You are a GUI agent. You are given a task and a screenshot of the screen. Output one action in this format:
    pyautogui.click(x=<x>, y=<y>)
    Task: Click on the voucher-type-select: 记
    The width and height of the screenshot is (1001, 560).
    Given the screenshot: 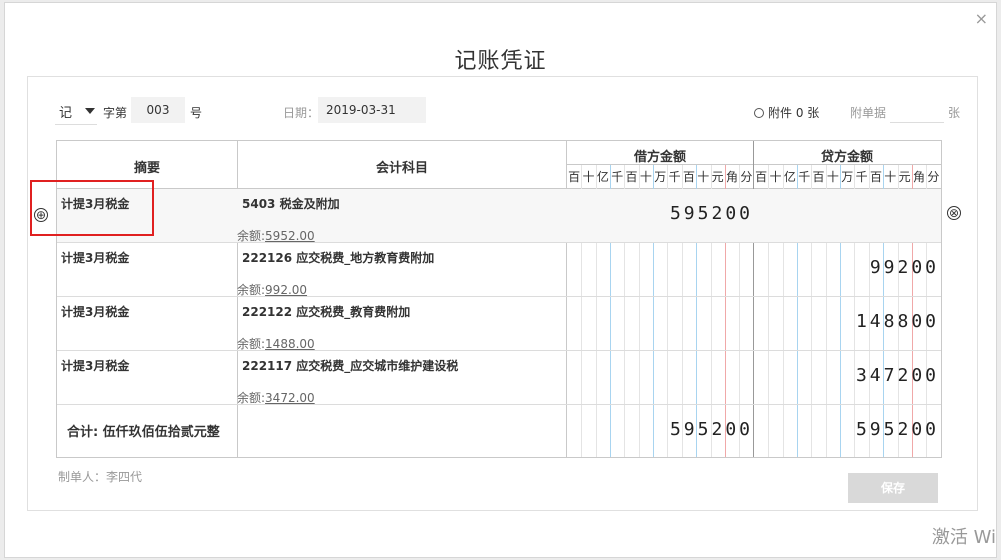 What is the action you would take?
    pyautogui.click(x=76, y=111)
    